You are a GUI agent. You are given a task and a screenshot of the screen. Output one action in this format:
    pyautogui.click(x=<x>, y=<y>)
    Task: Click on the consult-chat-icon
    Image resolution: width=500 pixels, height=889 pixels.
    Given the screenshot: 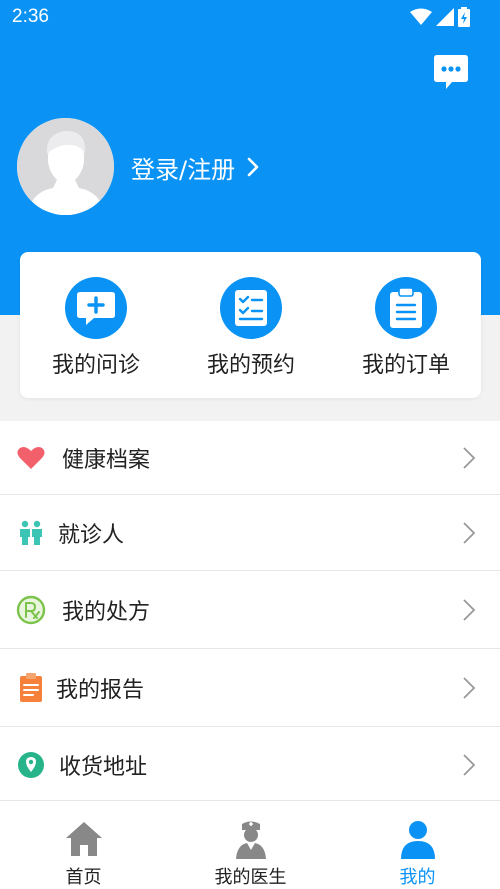 What is the action you would take?
    pyautogui.click(x=96, y=308)
    